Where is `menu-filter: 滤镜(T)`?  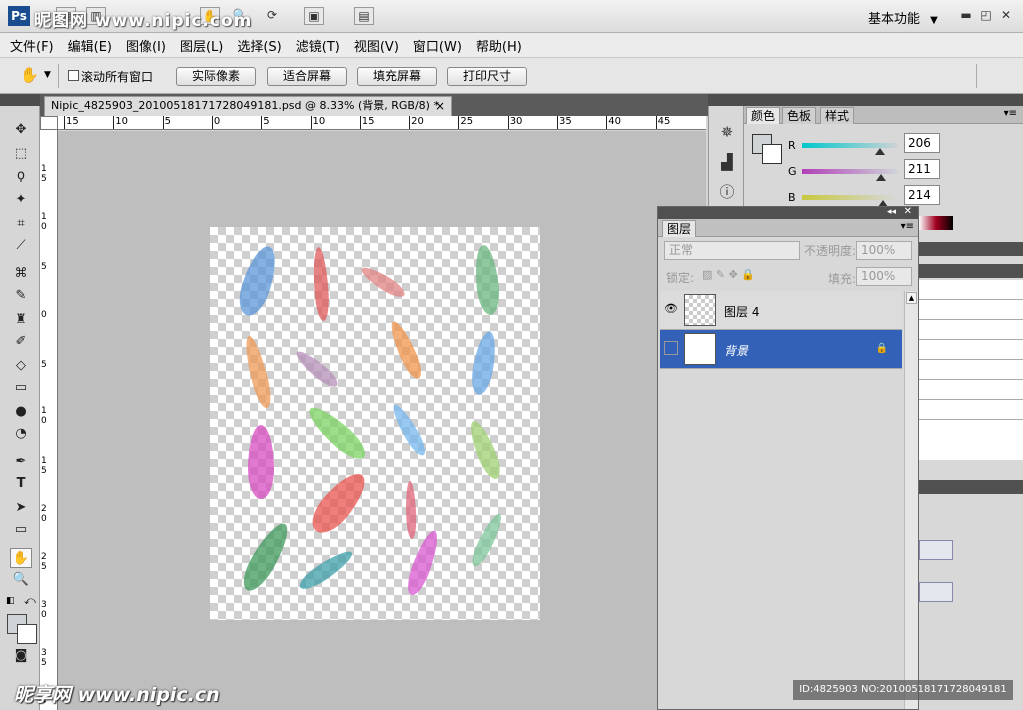 menu-filter: 滤镜(T) is located at coordinates (318, 45).